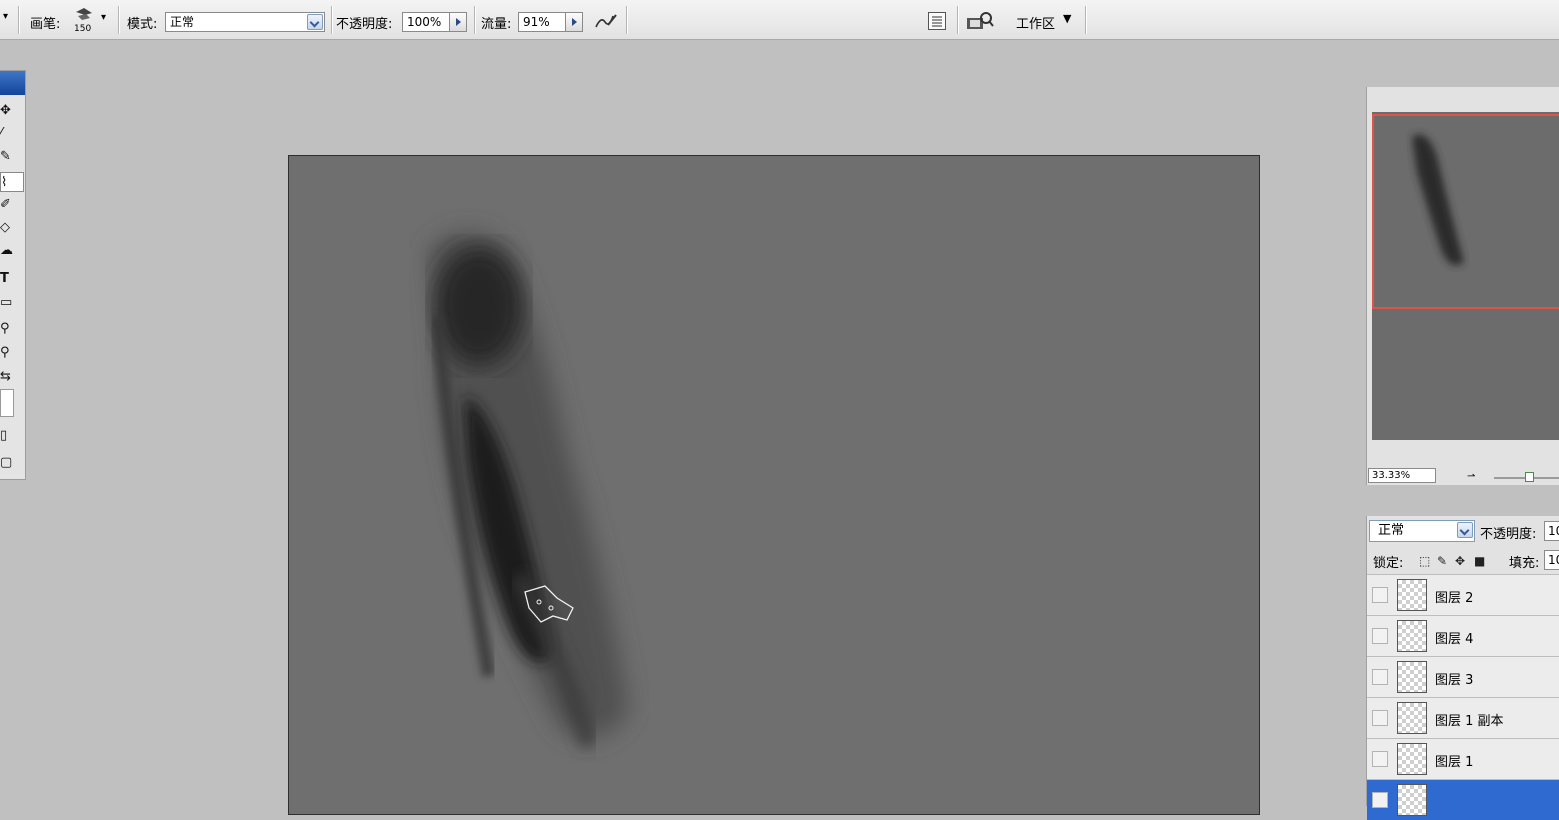 The image size is (1559, 820). What do you see at coordinates (5, 16) in the screenshot?
I see `tool-preset-arrow-icon: ▾` at bounding box center [5, 16].